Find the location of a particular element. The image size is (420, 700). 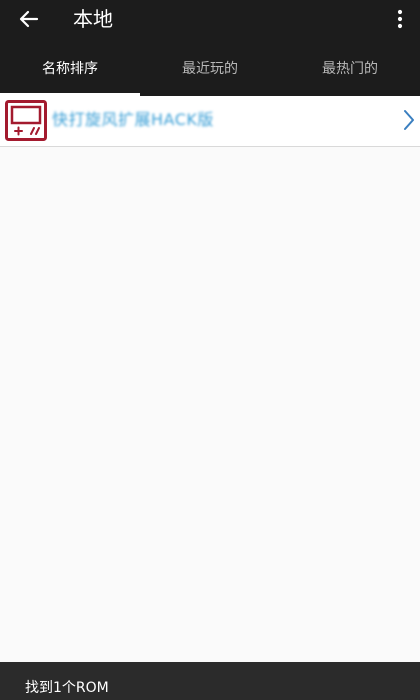

tab-most-popular: 最热门的 is located at coordinates (350, 68).